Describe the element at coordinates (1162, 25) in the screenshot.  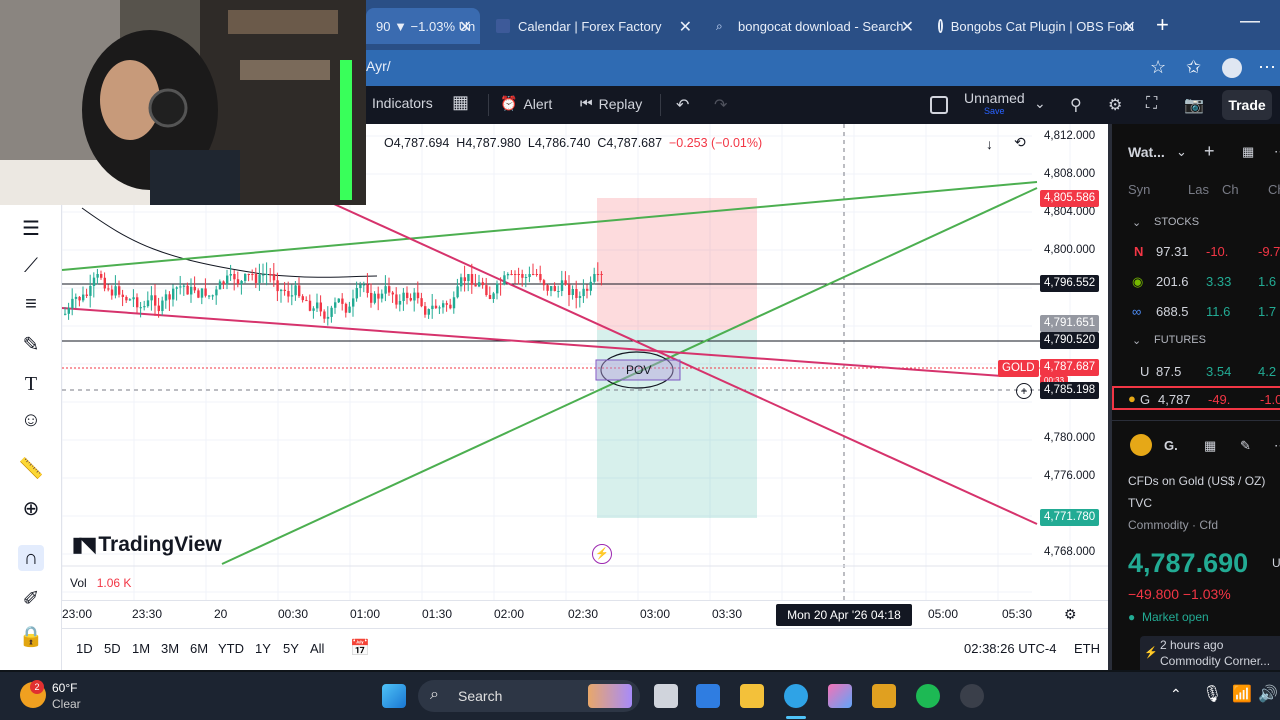
I see `new-tab-icon: +` at that location.